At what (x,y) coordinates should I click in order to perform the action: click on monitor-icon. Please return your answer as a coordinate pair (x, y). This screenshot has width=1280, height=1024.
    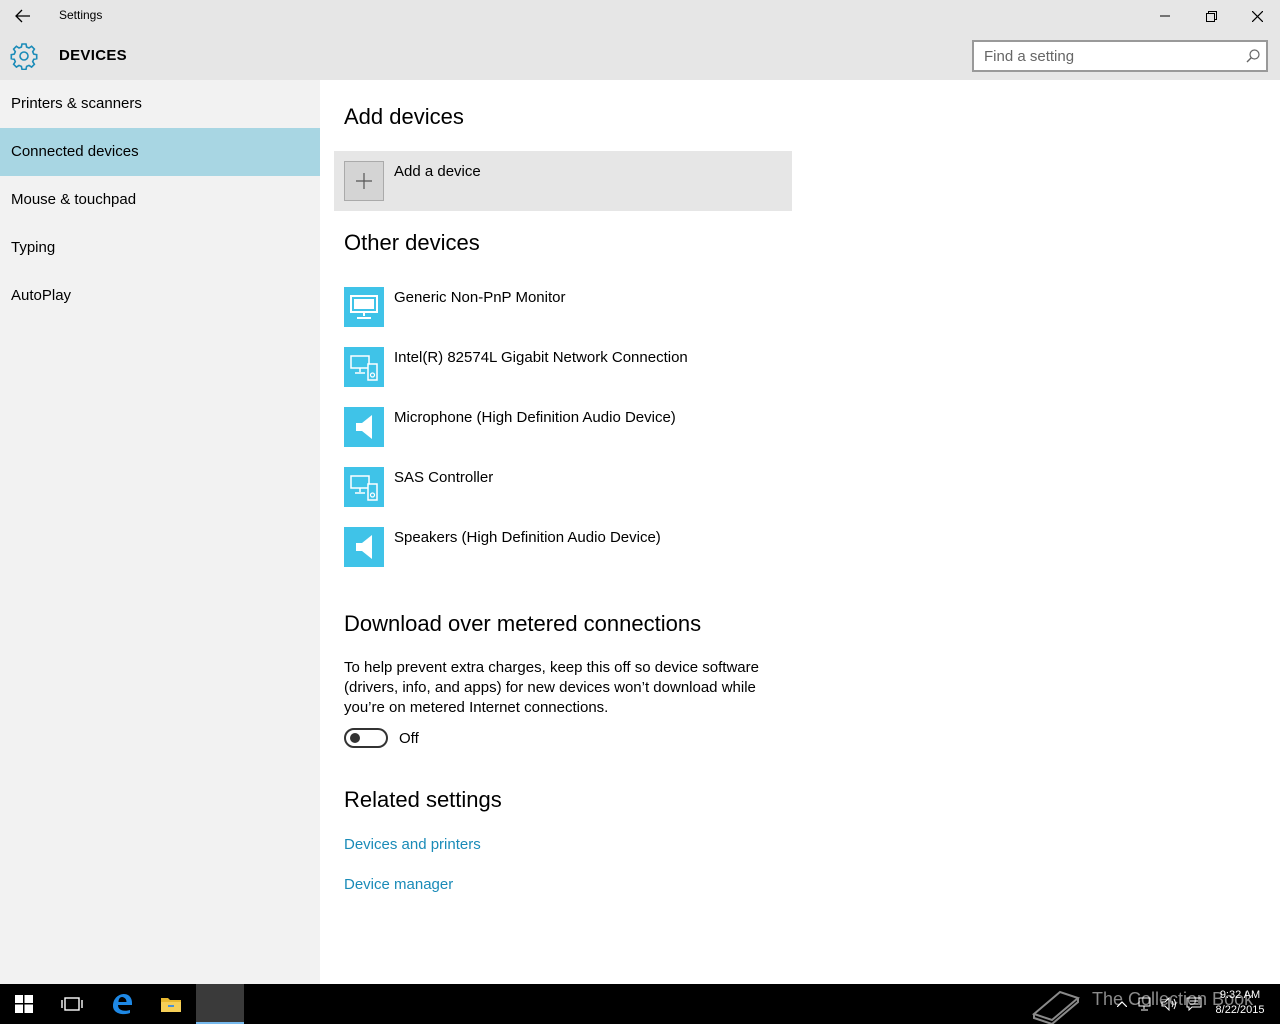
    Looking at the image, I should click on (364, 307).